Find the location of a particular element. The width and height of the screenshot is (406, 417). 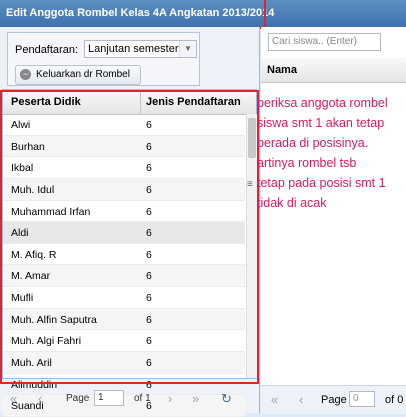

right-grid-header: Nama is located at coordinates (333, 70).